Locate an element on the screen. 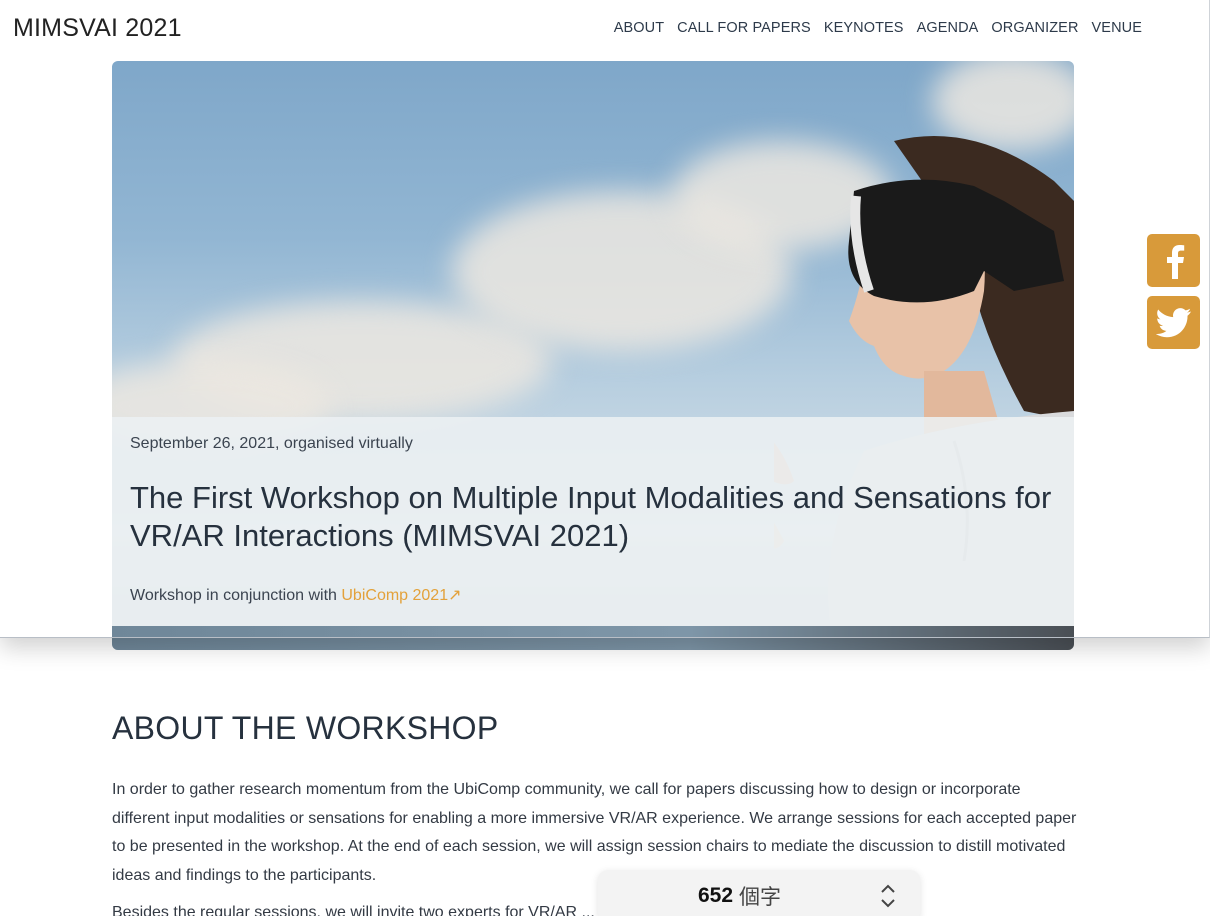 The width and height of the screenshot is (1210, 916). site-brand: MIMSVAI 2021 is located at coordinates (97, 28).